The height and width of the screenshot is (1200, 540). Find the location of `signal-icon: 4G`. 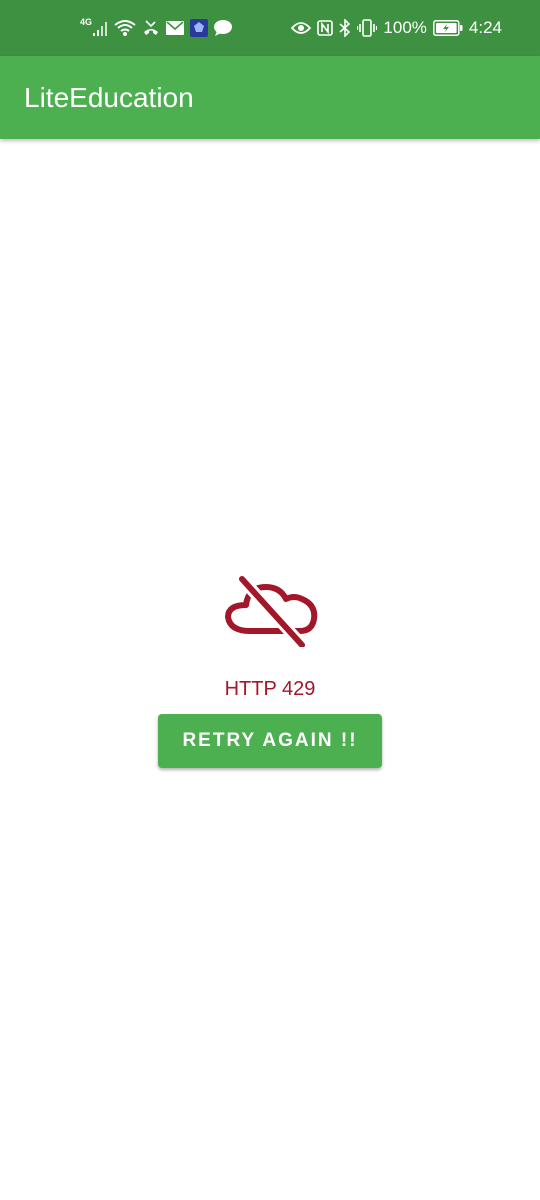

signal-icon: 4G is located at coordinates (94, 27).